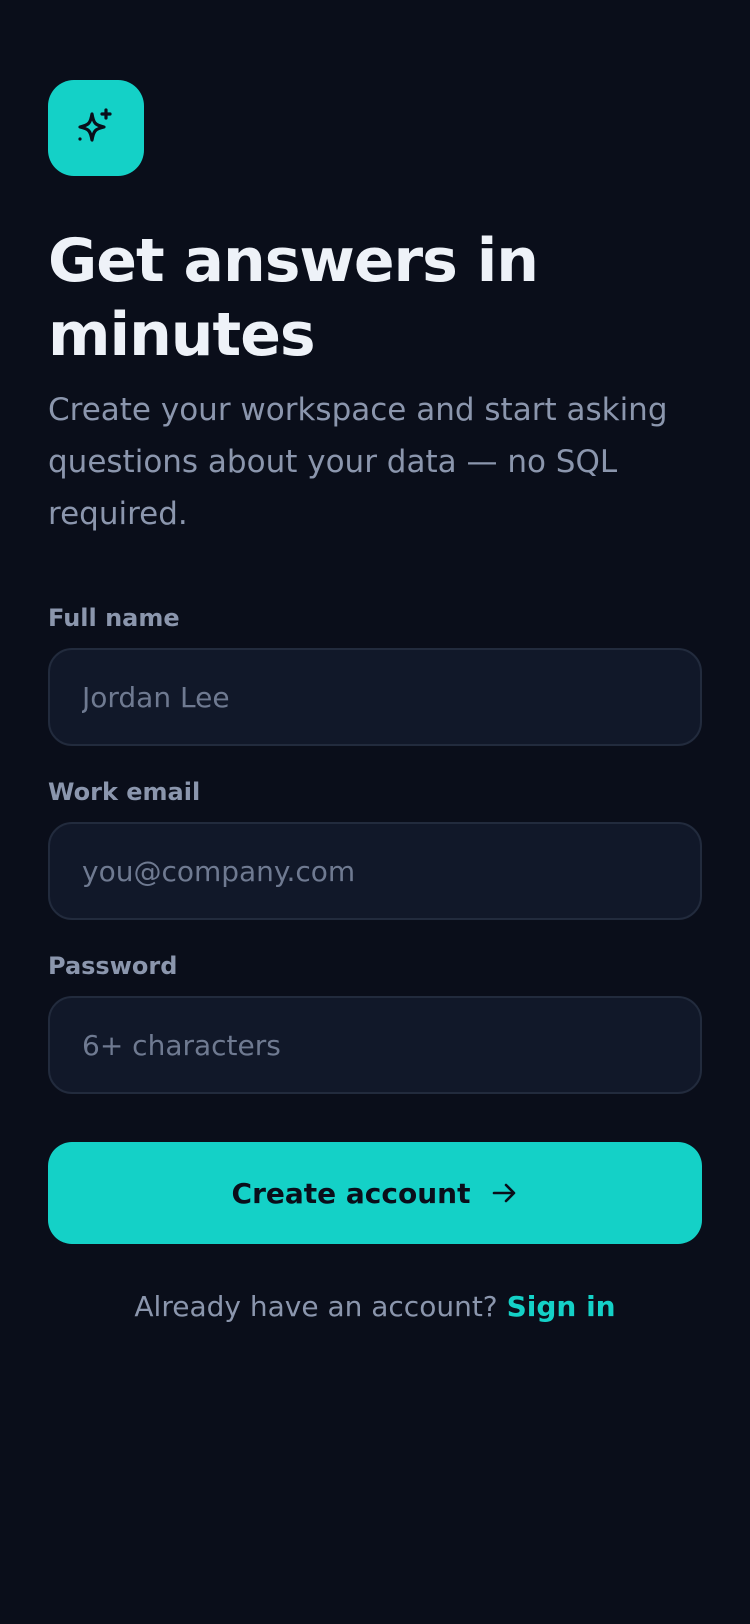  I want to click on page-title: Get answers in minutes, so click(293, 298).